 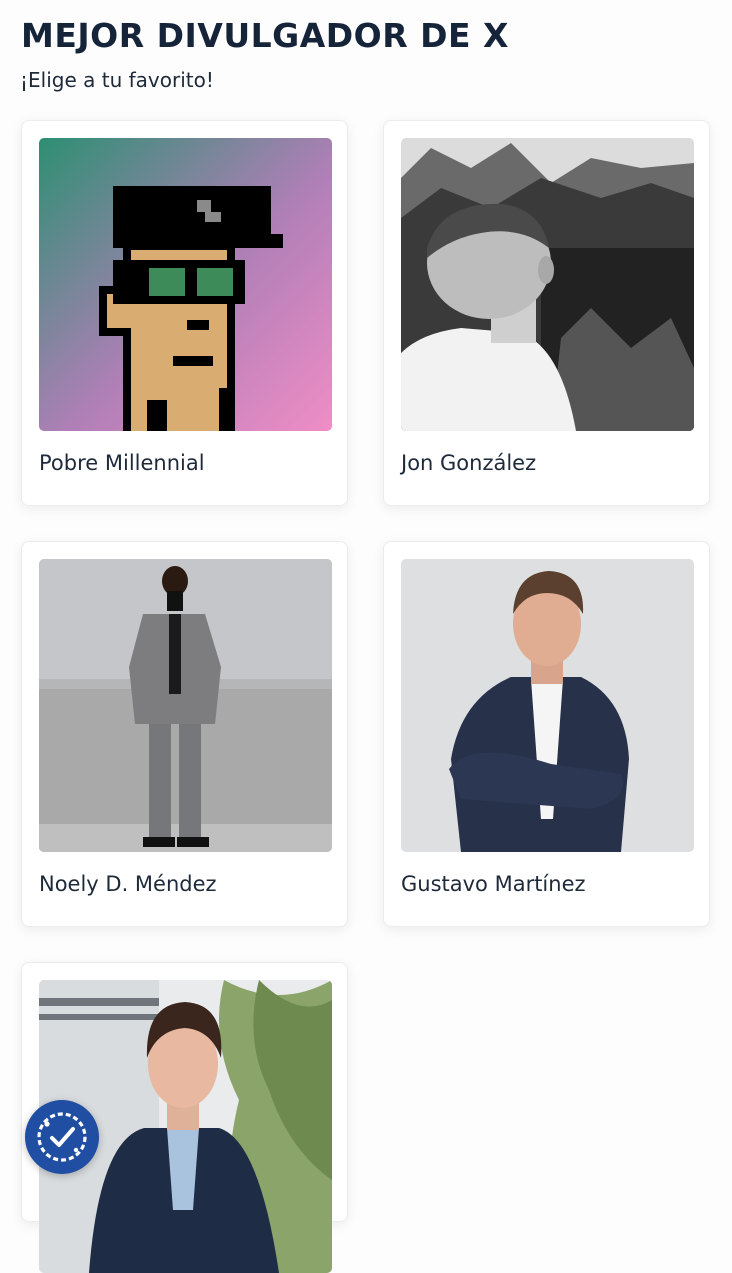 I want to click on candidate-card-gustavo-martinez: Gustavo Martínez, so click(x=546, y=734).